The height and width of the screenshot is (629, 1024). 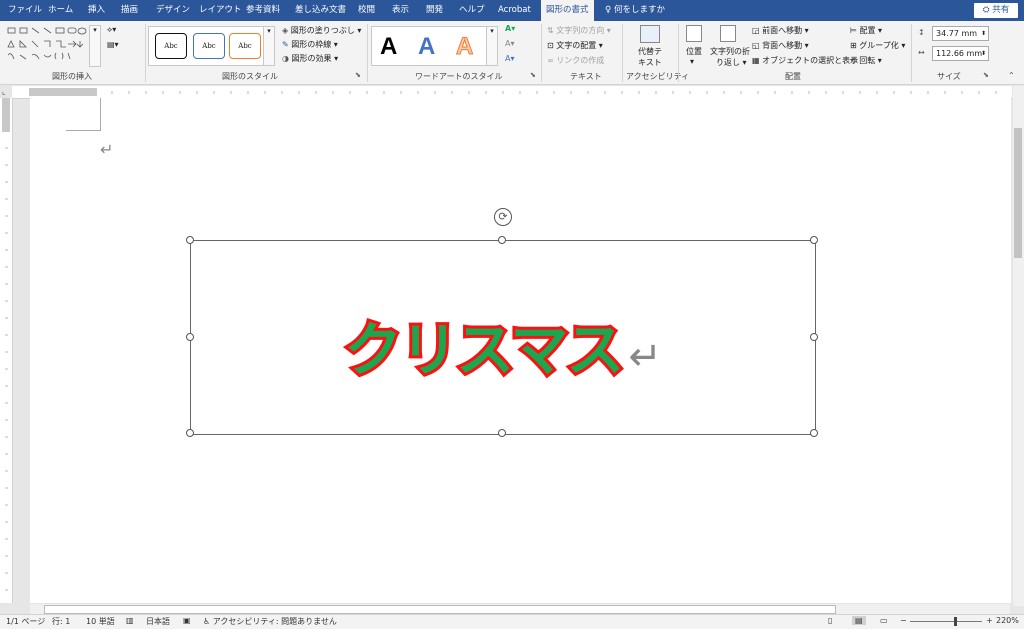 What do you see at coordinates (472, 10) in the screenshot?
I see `tab-help: ヘルプ` at bounding box center [472, 10].